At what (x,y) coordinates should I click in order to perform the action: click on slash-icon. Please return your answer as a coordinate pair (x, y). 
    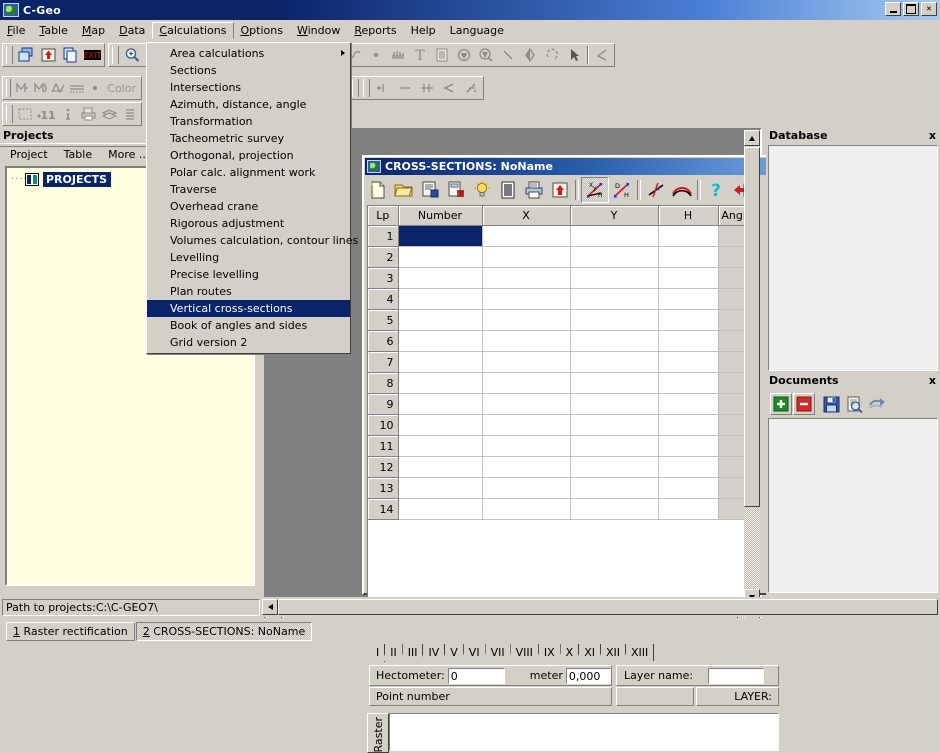
    Looking at the image, I should click on (471, 88).